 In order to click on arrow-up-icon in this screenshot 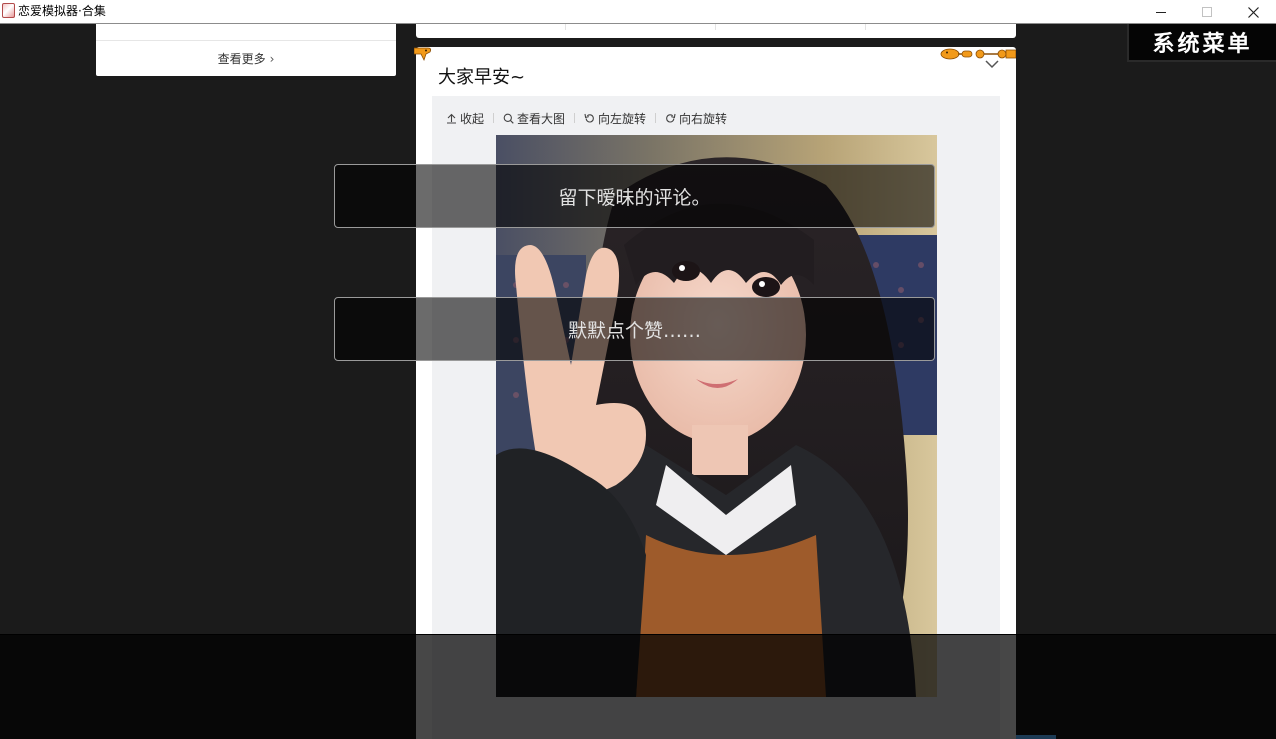, I will do `click(451, 118)`.